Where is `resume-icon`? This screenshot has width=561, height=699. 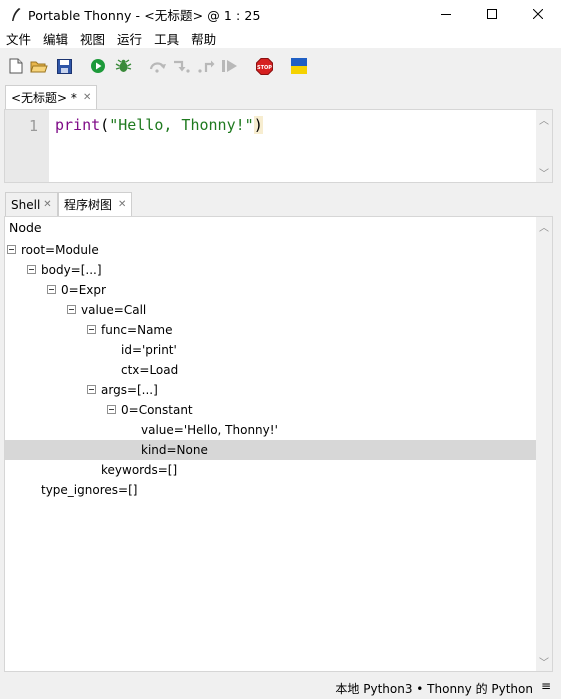 resume-icon is located at coordinates (230, 66).